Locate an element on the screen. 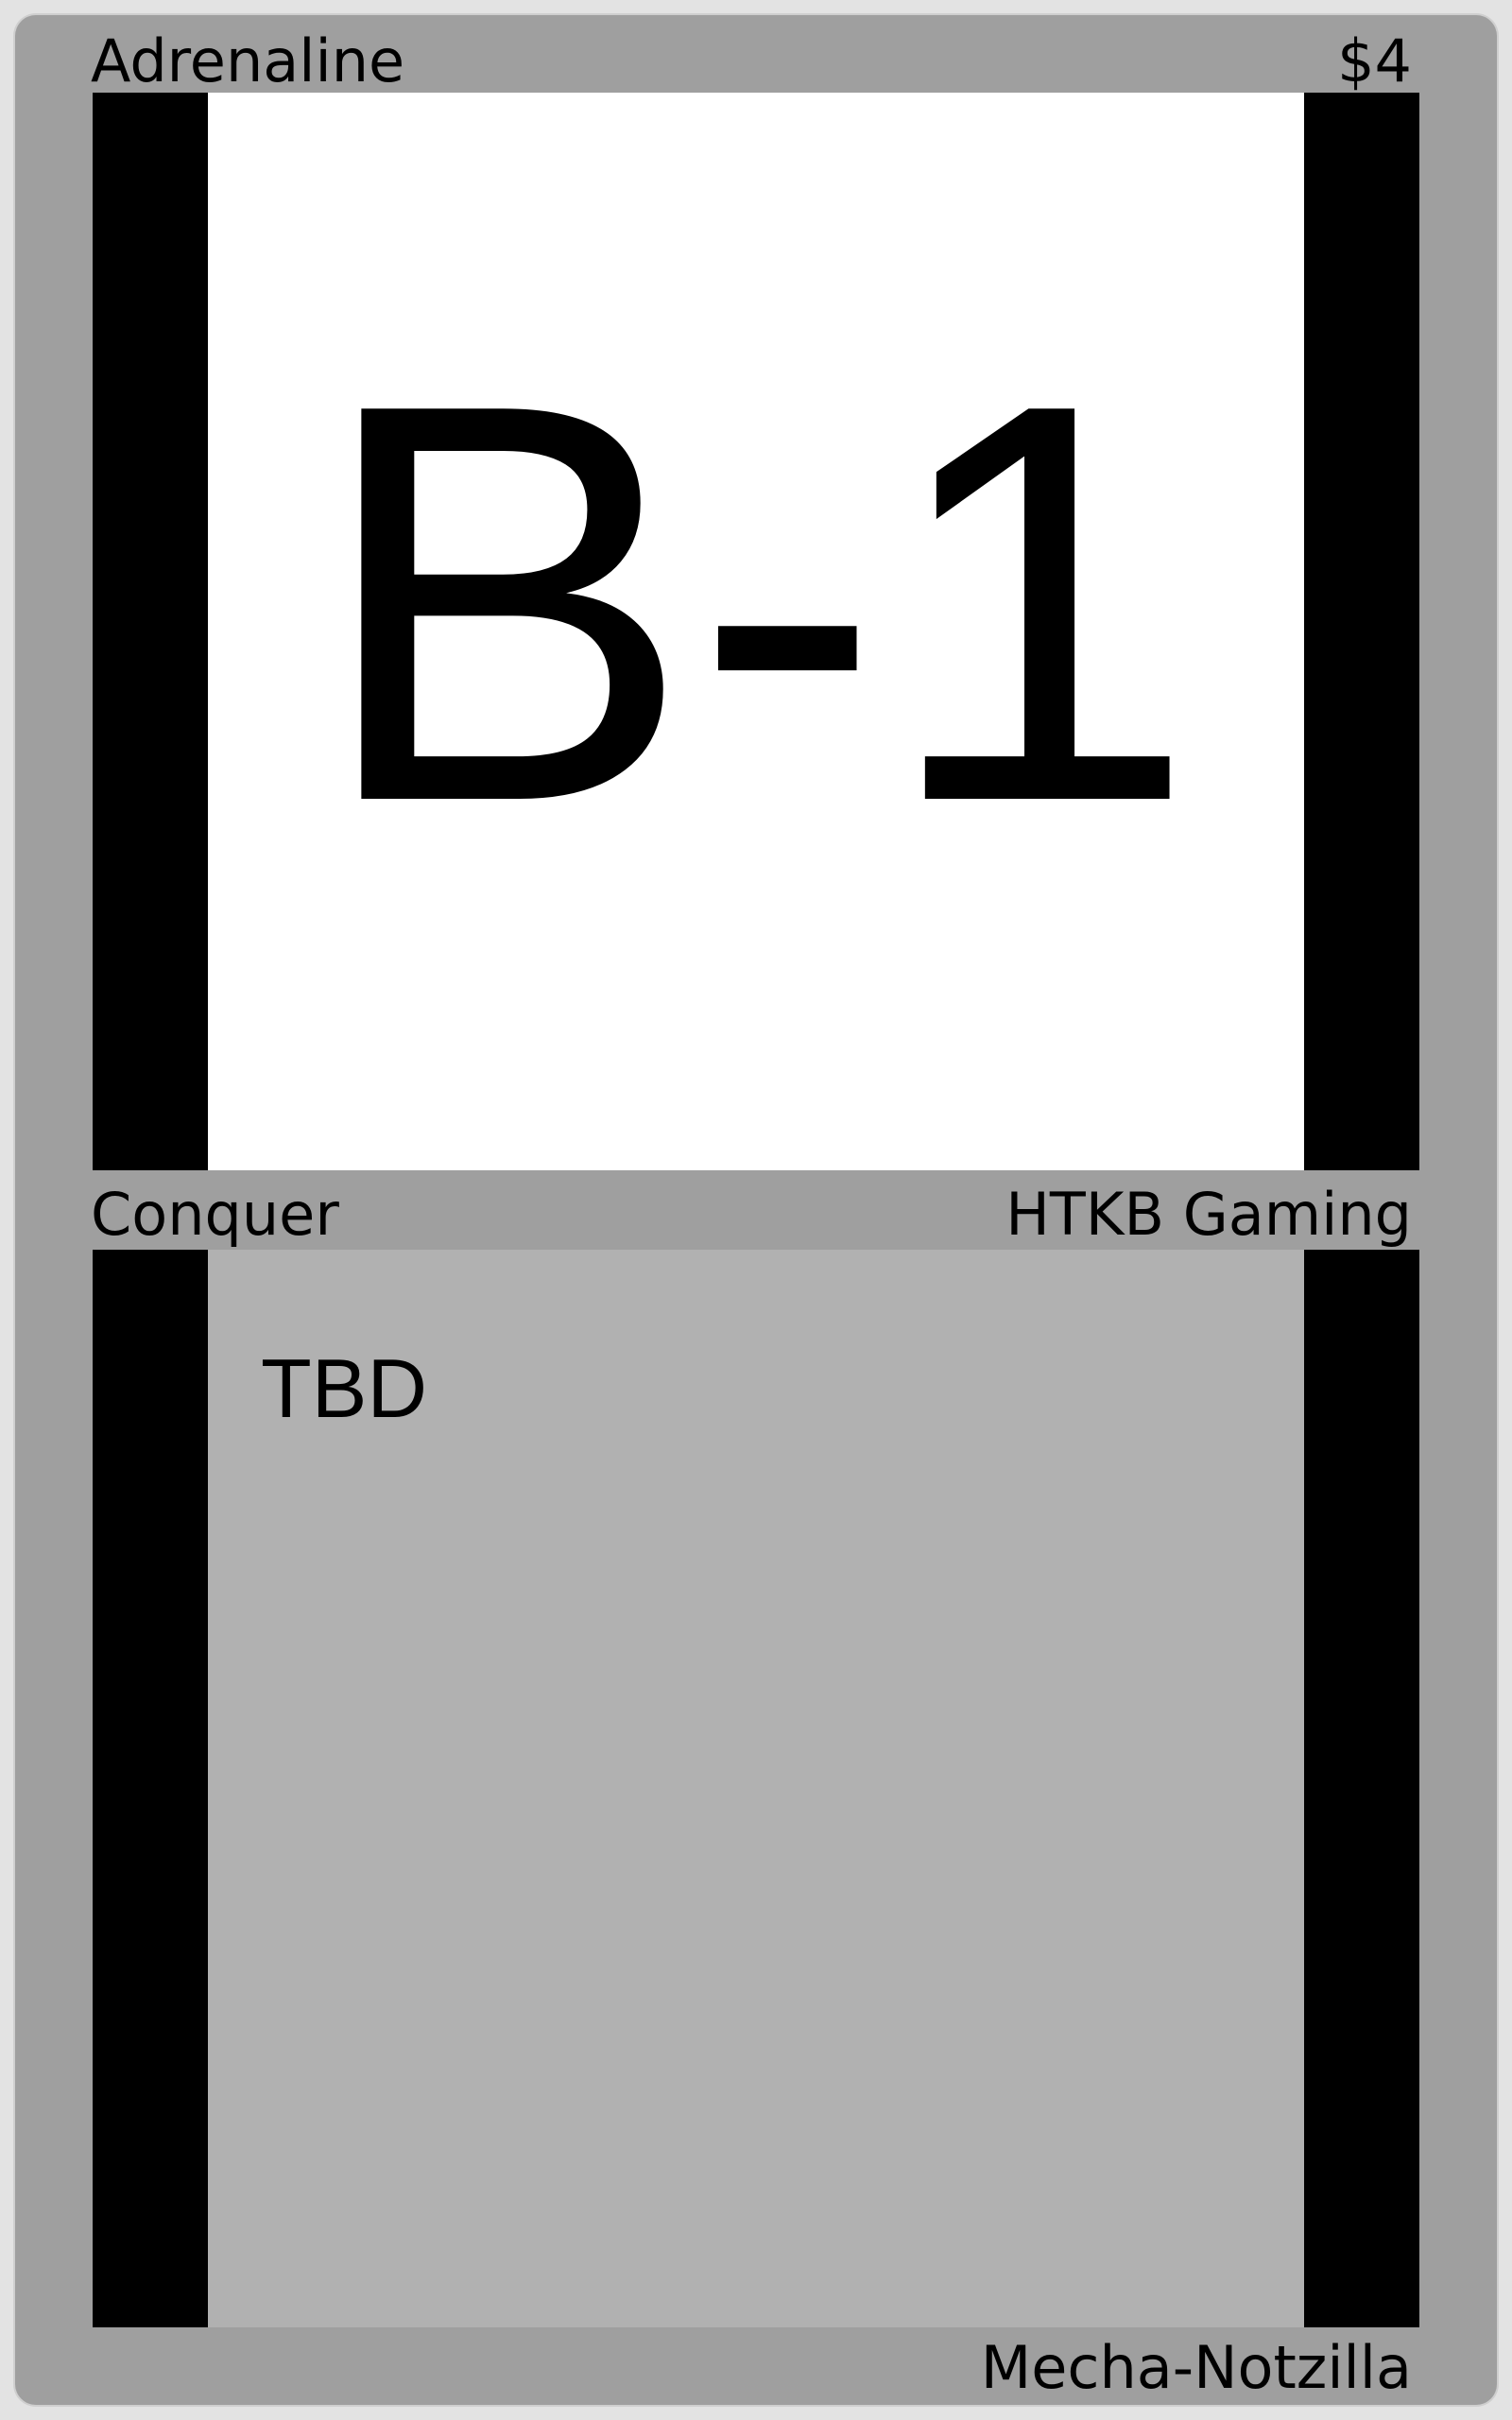 The width and height of the screenshot is (1512, 2420). card-rules-text: TBD is located at coordinates (344, 1388).